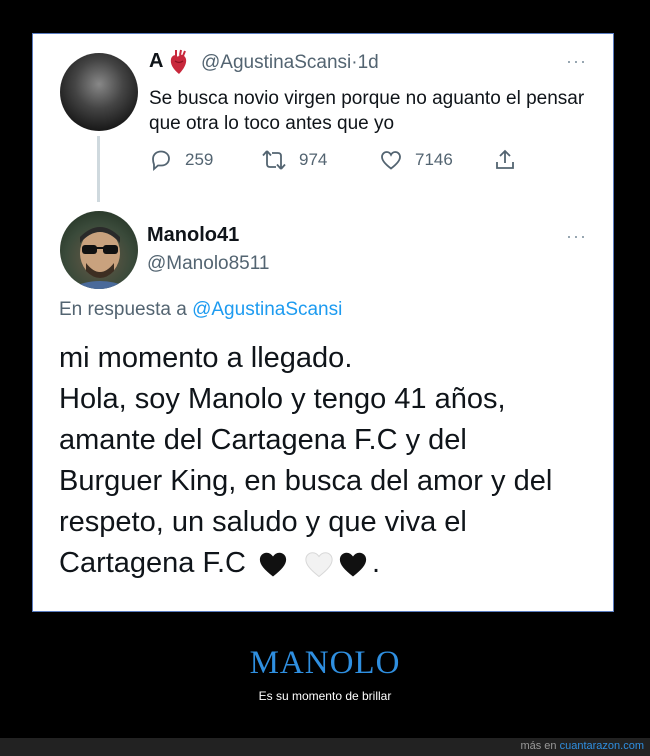 The image size is (650, 756). Describe the element at coordinates (282, 399) in the screenshot. I see `tweet2-line: Hola, soy Manolo y tengo 41 años,` at that location.